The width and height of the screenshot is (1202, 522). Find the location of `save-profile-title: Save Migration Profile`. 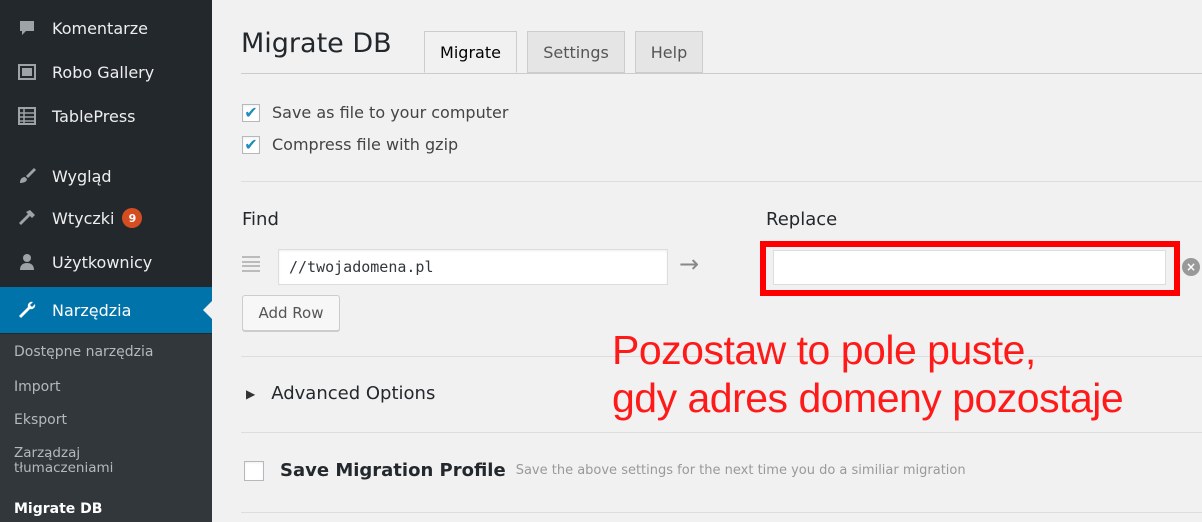

save-profile-title: Save Migration Profile is located at coordinates (393, 470).